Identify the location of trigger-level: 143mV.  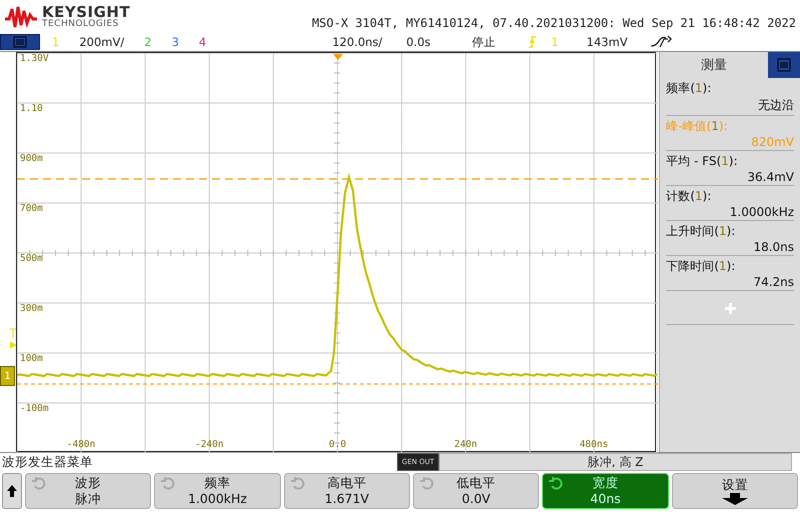
(607, 42).